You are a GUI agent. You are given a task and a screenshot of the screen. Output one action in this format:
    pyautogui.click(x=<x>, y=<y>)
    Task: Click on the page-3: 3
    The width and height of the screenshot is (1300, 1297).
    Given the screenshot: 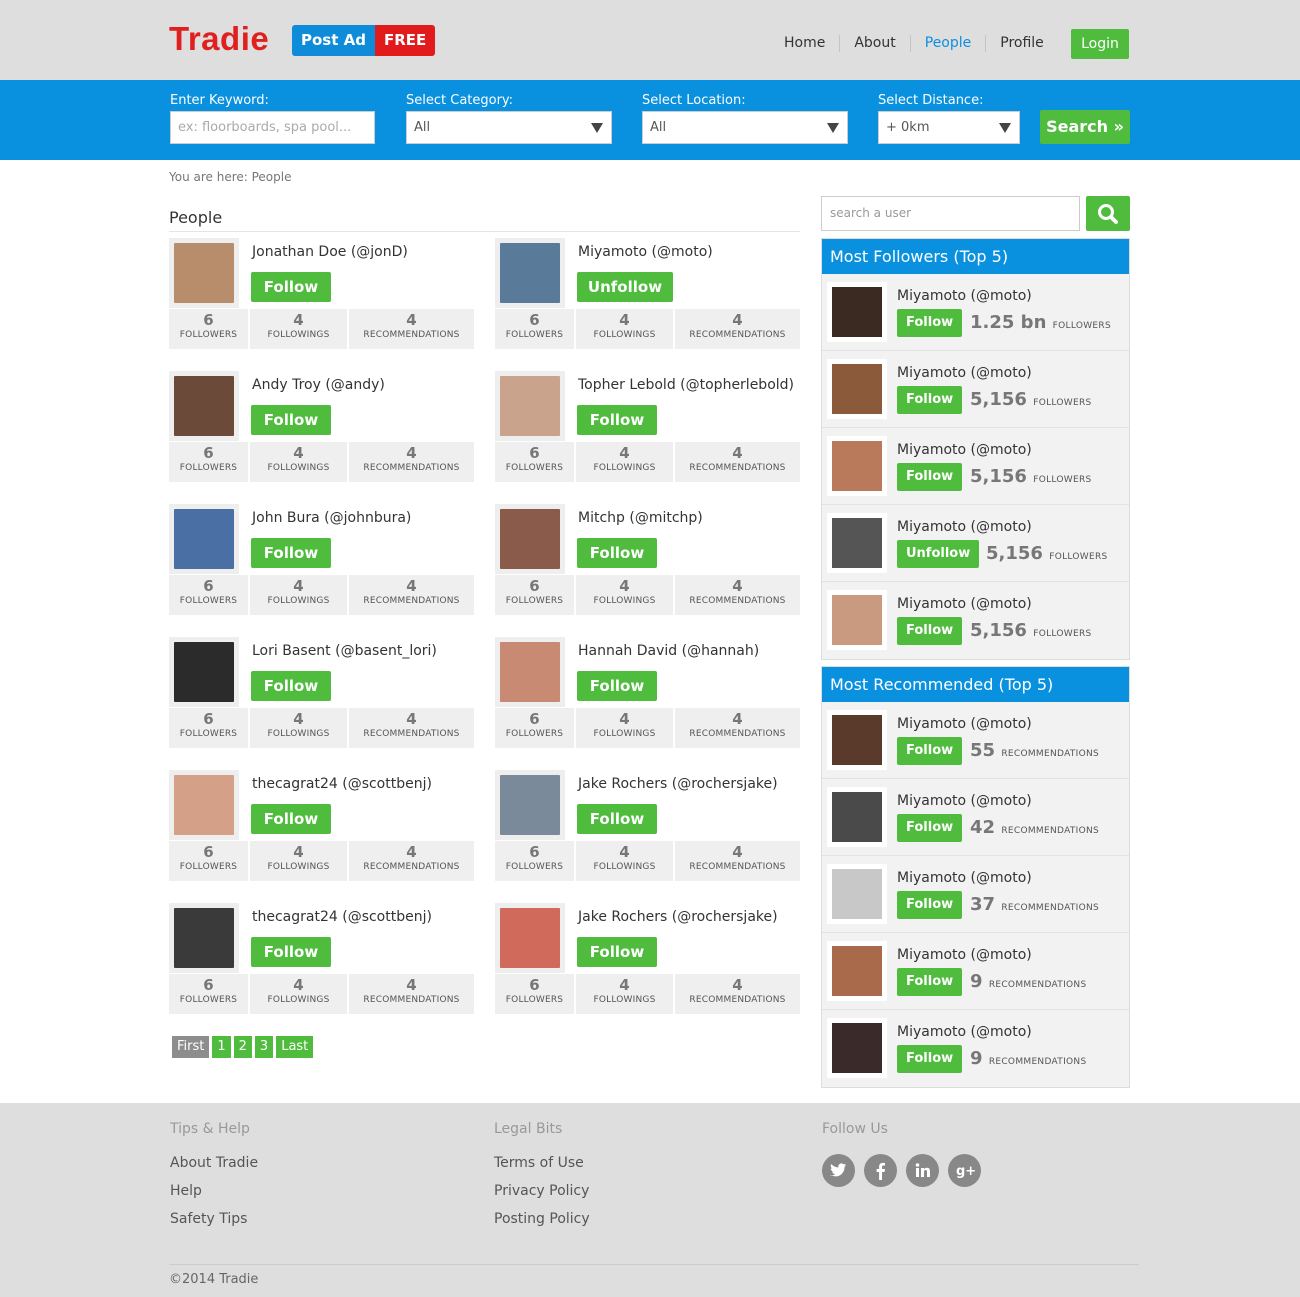 What is the action you would take?
    pyautogui.click(x=264, y=1047)
    